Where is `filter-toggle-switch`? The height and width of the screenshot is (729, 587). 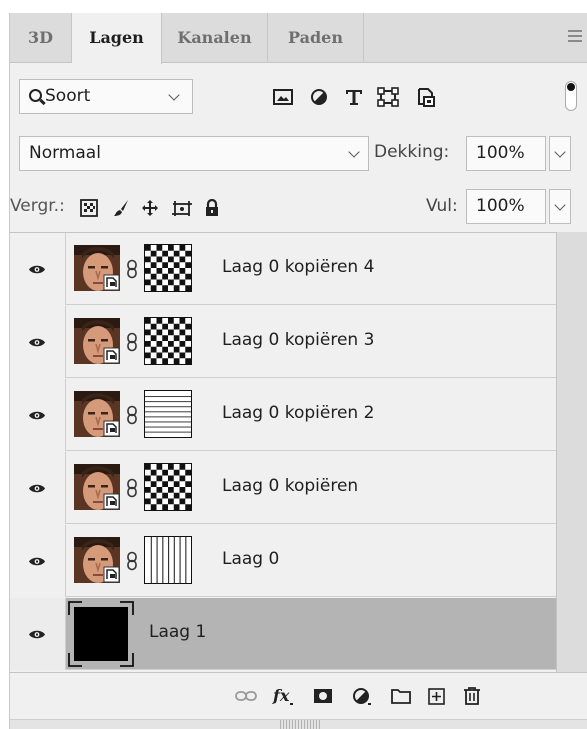 filter-toggle-switch is located at coordinates (571, 96).